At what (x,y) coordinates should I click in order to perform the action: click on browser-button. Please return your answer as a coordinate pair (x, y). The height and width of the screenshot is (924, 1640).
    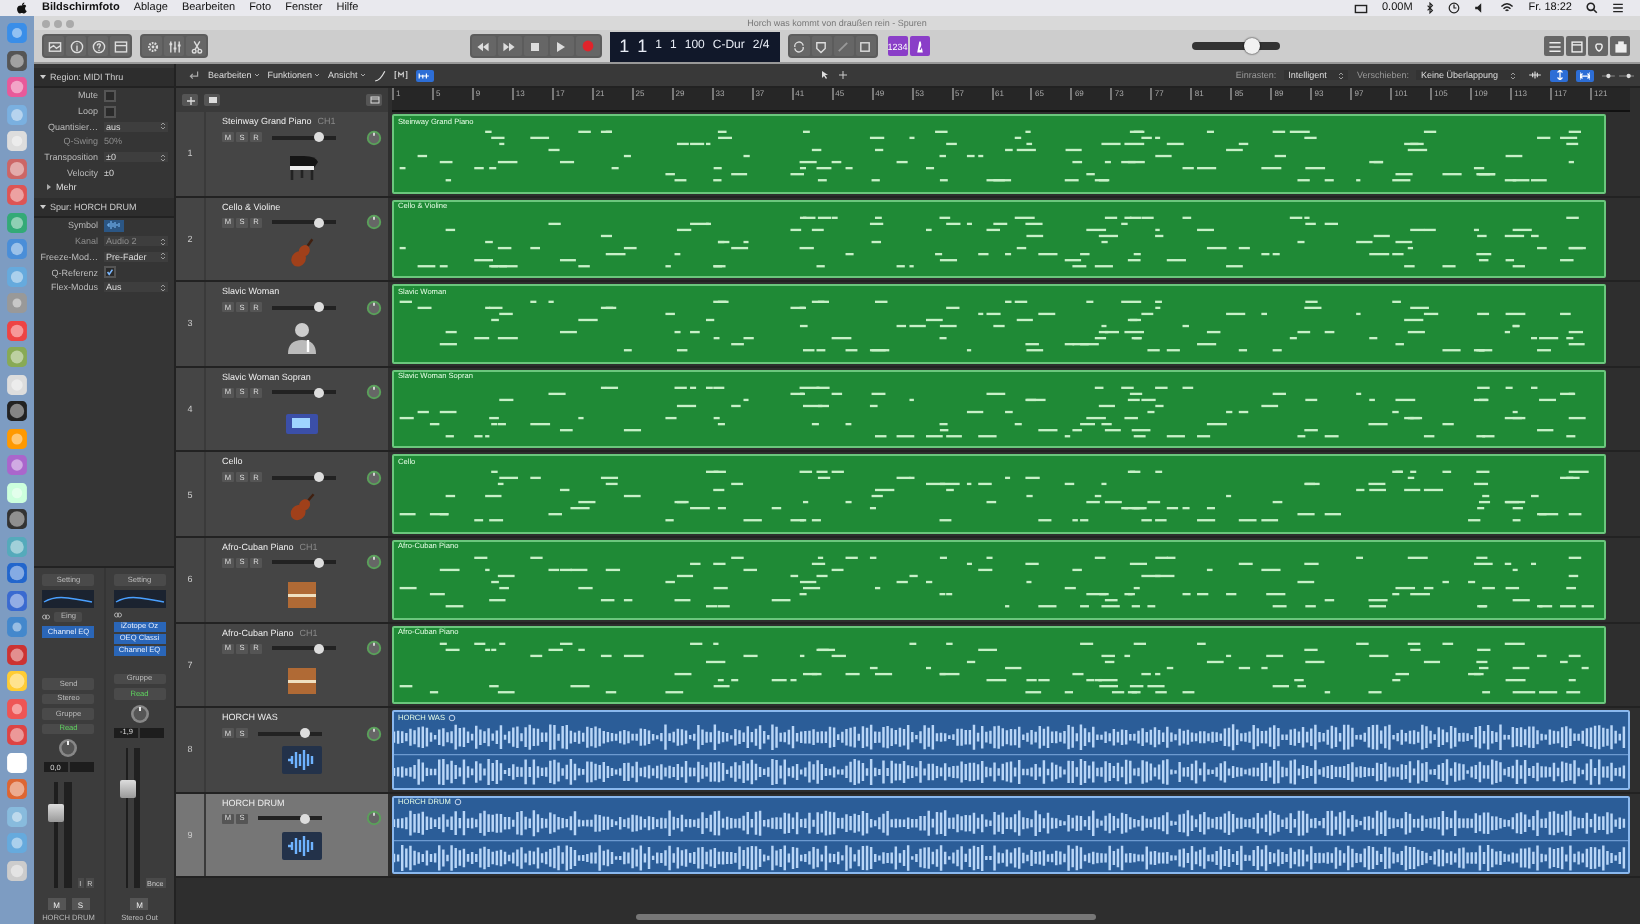
    Looking at the image, I should click on (1620, 46).